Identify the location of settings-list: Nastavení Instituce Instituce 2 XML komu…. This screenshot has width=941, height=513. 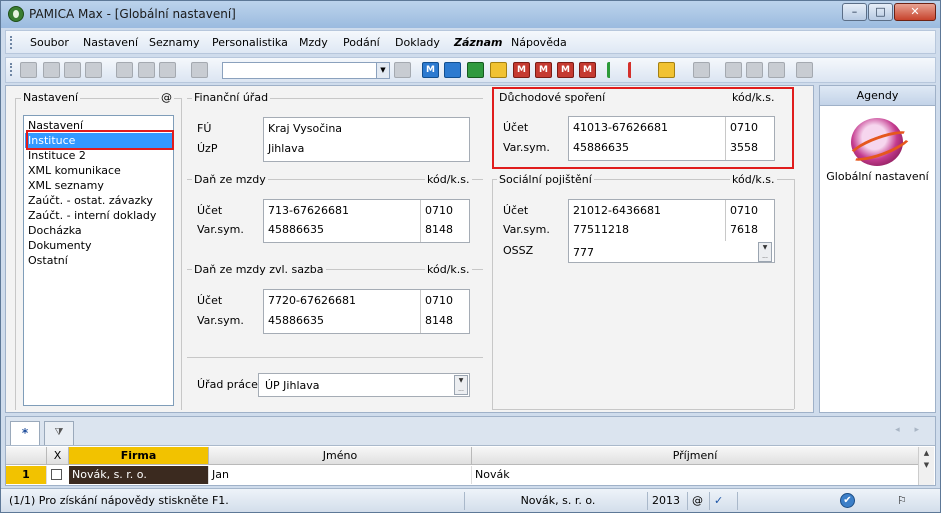
(98, 260).